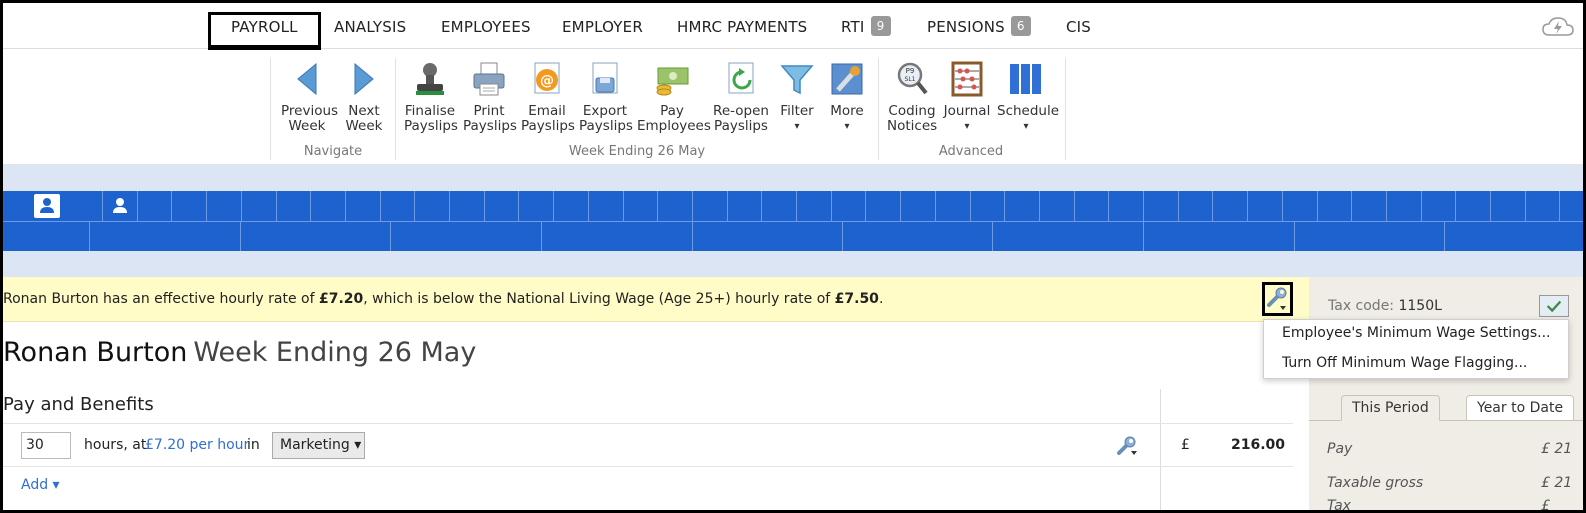 The width and height of the screenshot is (1586, 513). Describe the element at coordinates (866, 27) in the screenshot. I see `nav-tab-rti: RTI 9` at that location.